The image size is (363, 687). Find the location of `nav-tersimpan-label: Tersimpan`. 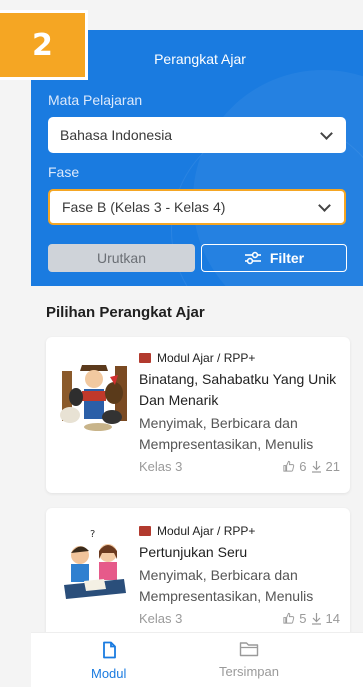

nav-tersimpan-label: Tersimpan is located at coordinates (249, 671).